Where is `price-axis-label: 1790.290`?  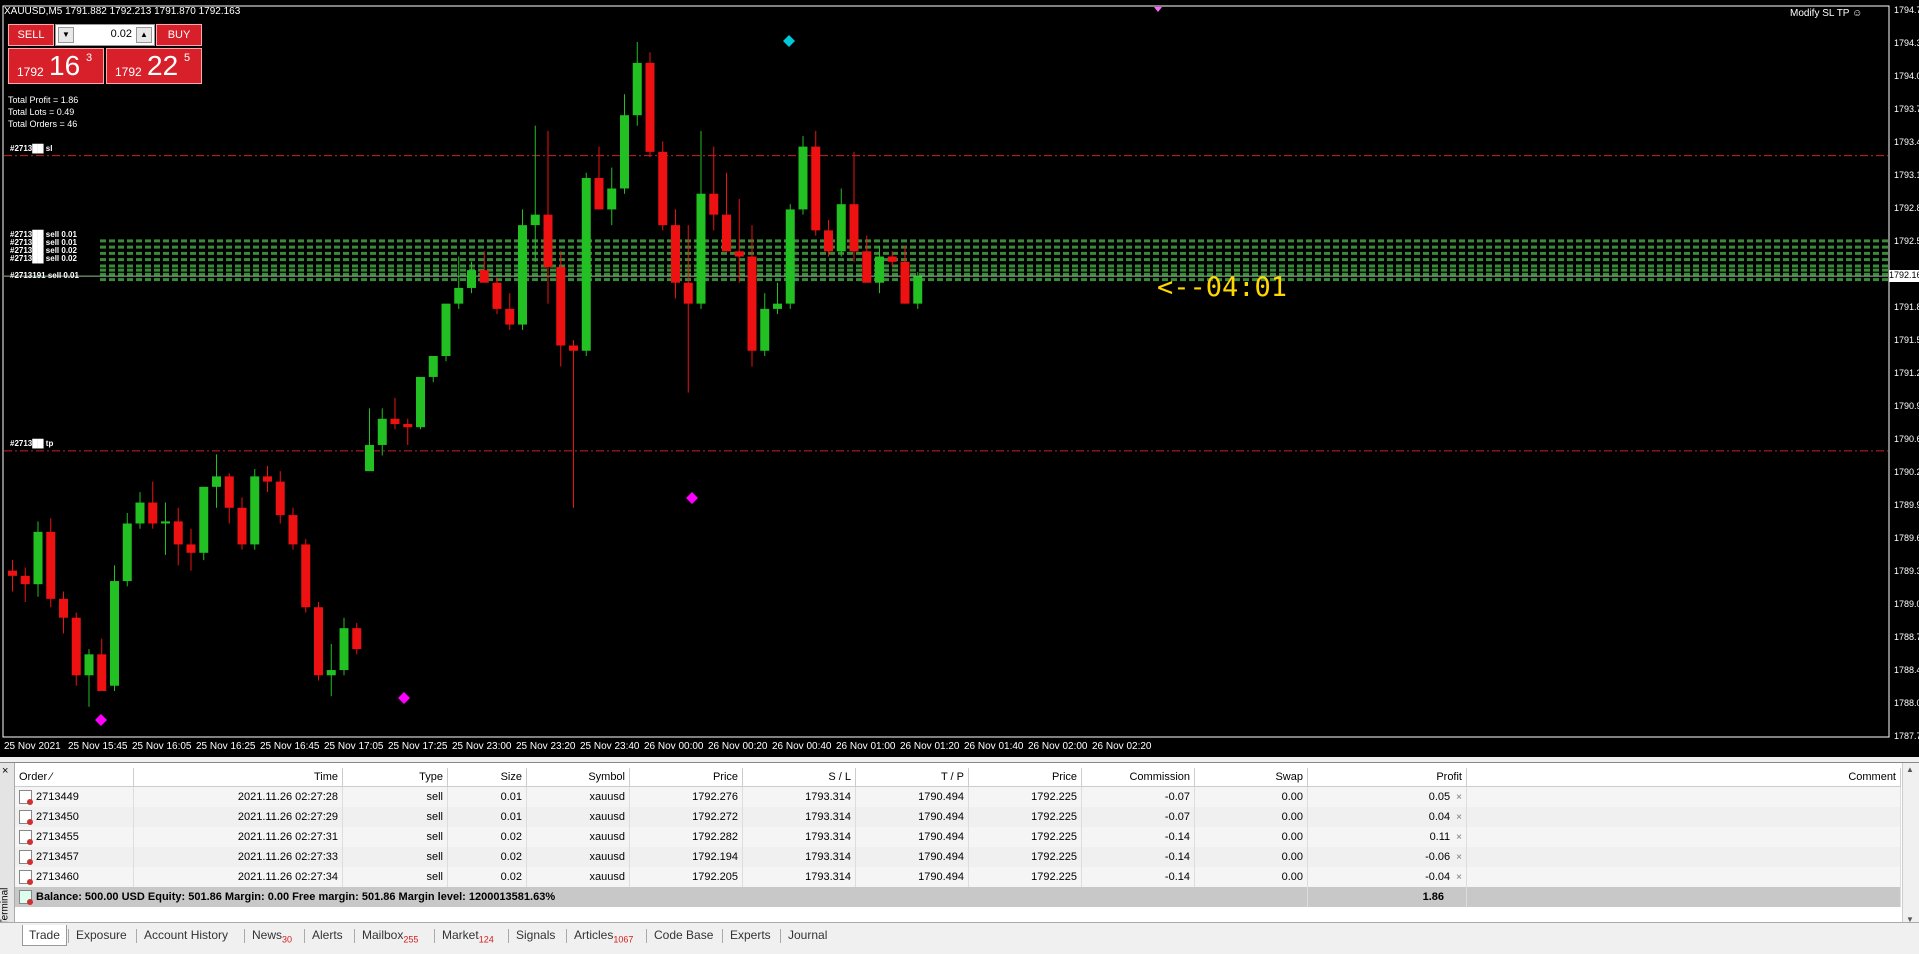
price-axis-label: 1790.290 is located at coordinates (1906, 472).